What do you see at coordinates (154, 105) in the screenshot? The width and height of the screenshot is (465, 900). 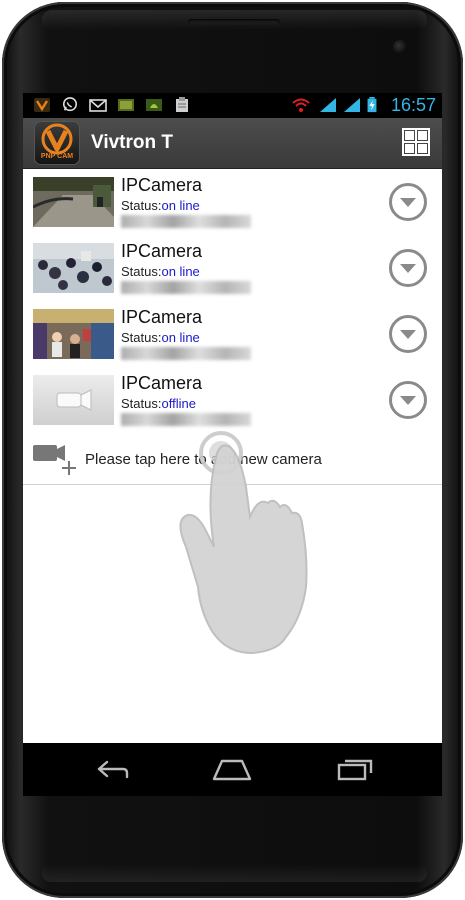 I see `android-icon` at bounding box center [154, 105].